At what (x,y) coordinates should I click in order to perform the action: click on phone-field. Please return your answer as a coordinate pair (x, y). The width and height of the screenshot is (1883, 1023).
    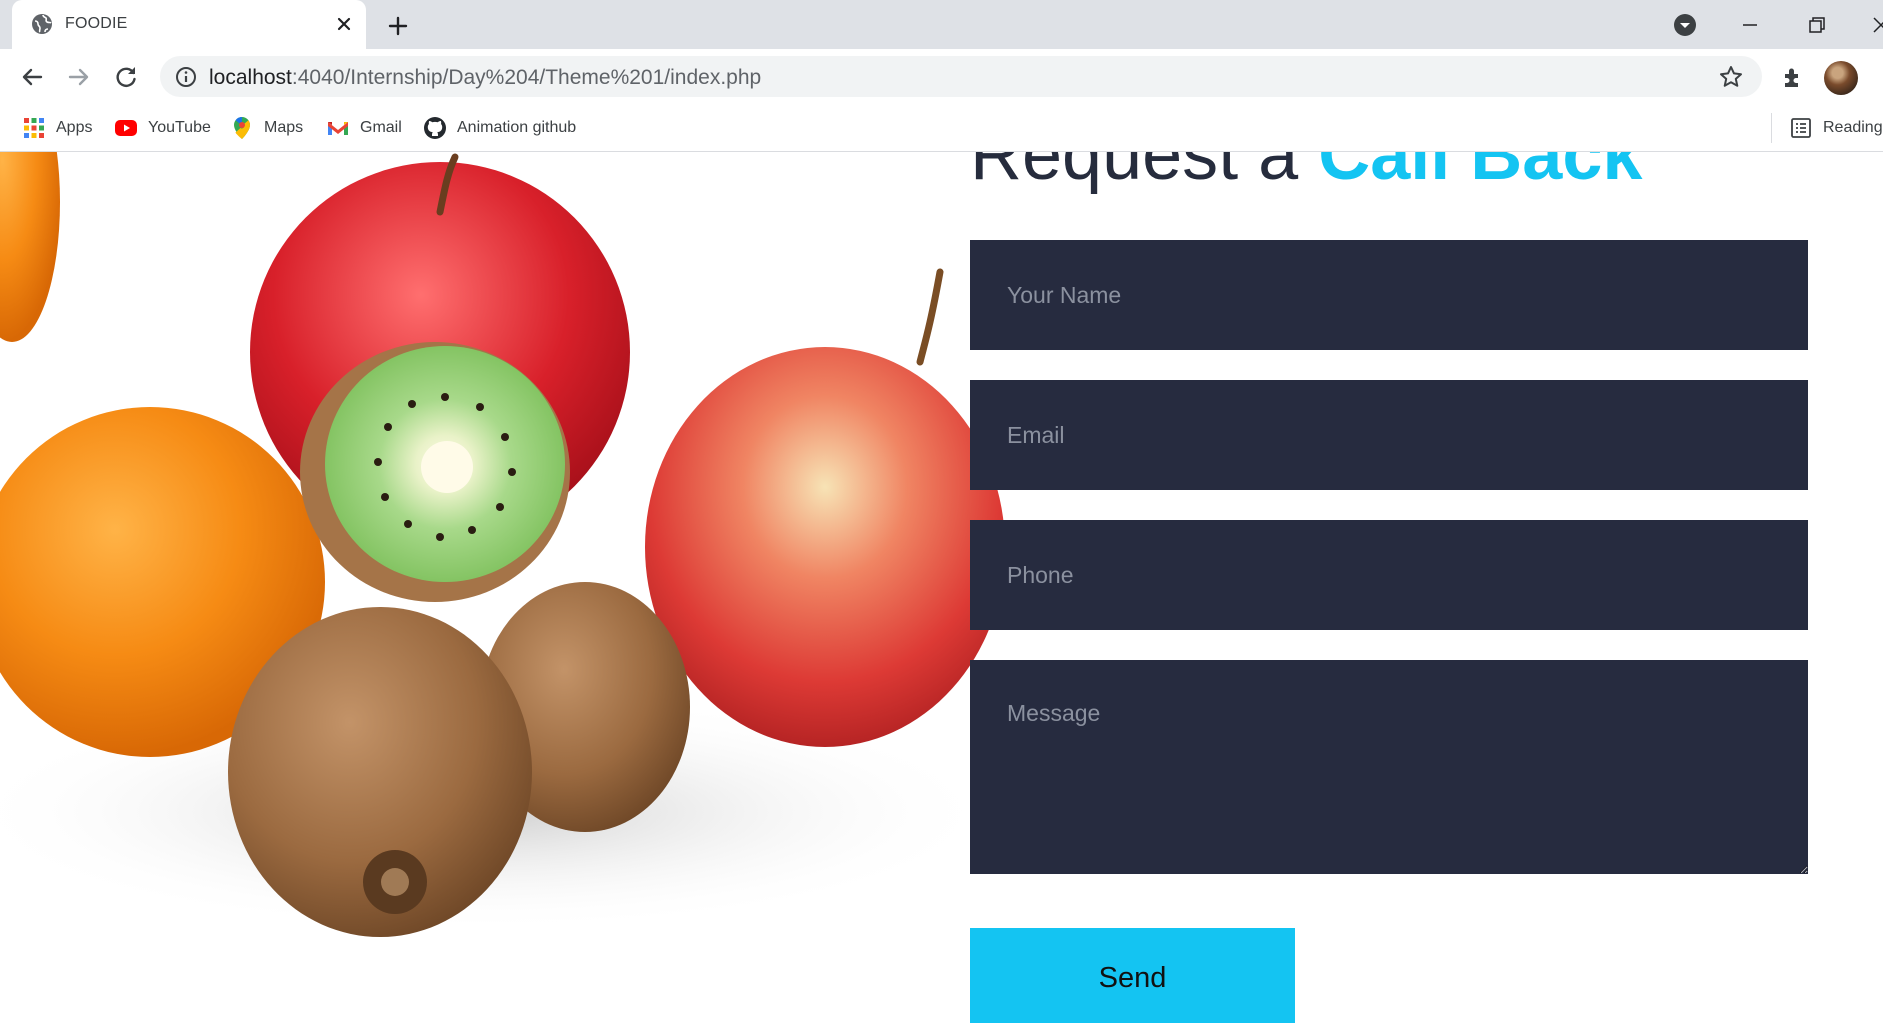
    Looking at the image, I should click on (1389, 575).